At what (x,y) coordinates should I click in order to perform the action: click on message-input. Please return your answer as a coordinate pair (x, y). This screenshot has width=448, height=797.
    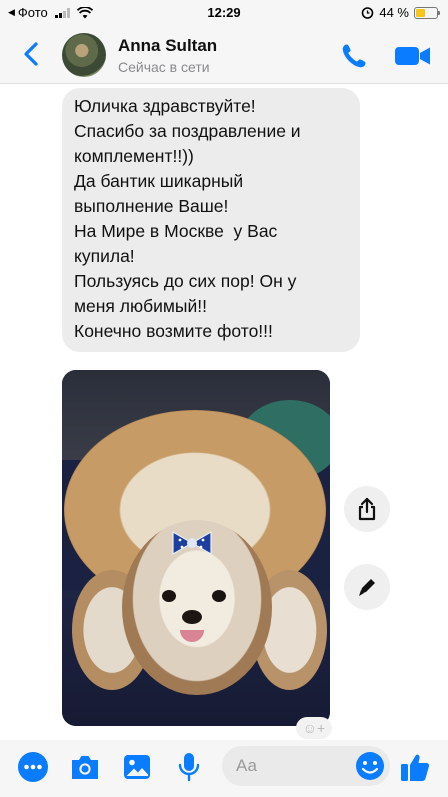
    Looking at the image, I should click on (292, 766).